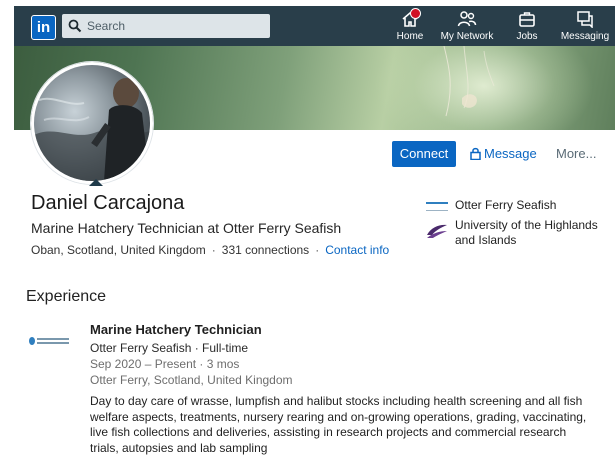 The height and width of the screenshot is (462, 615). I want to click on messaging-icon, so click(585, 19).